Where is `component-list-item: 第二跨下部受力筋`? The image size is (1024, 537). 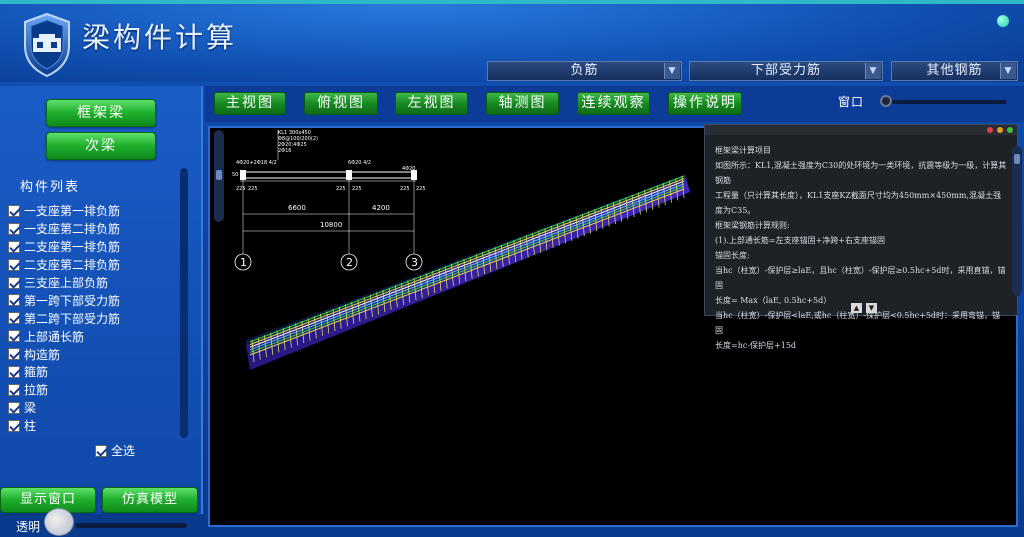 component-list-item: 第二跨下部受力筋 is located at coordinates (93, 318).